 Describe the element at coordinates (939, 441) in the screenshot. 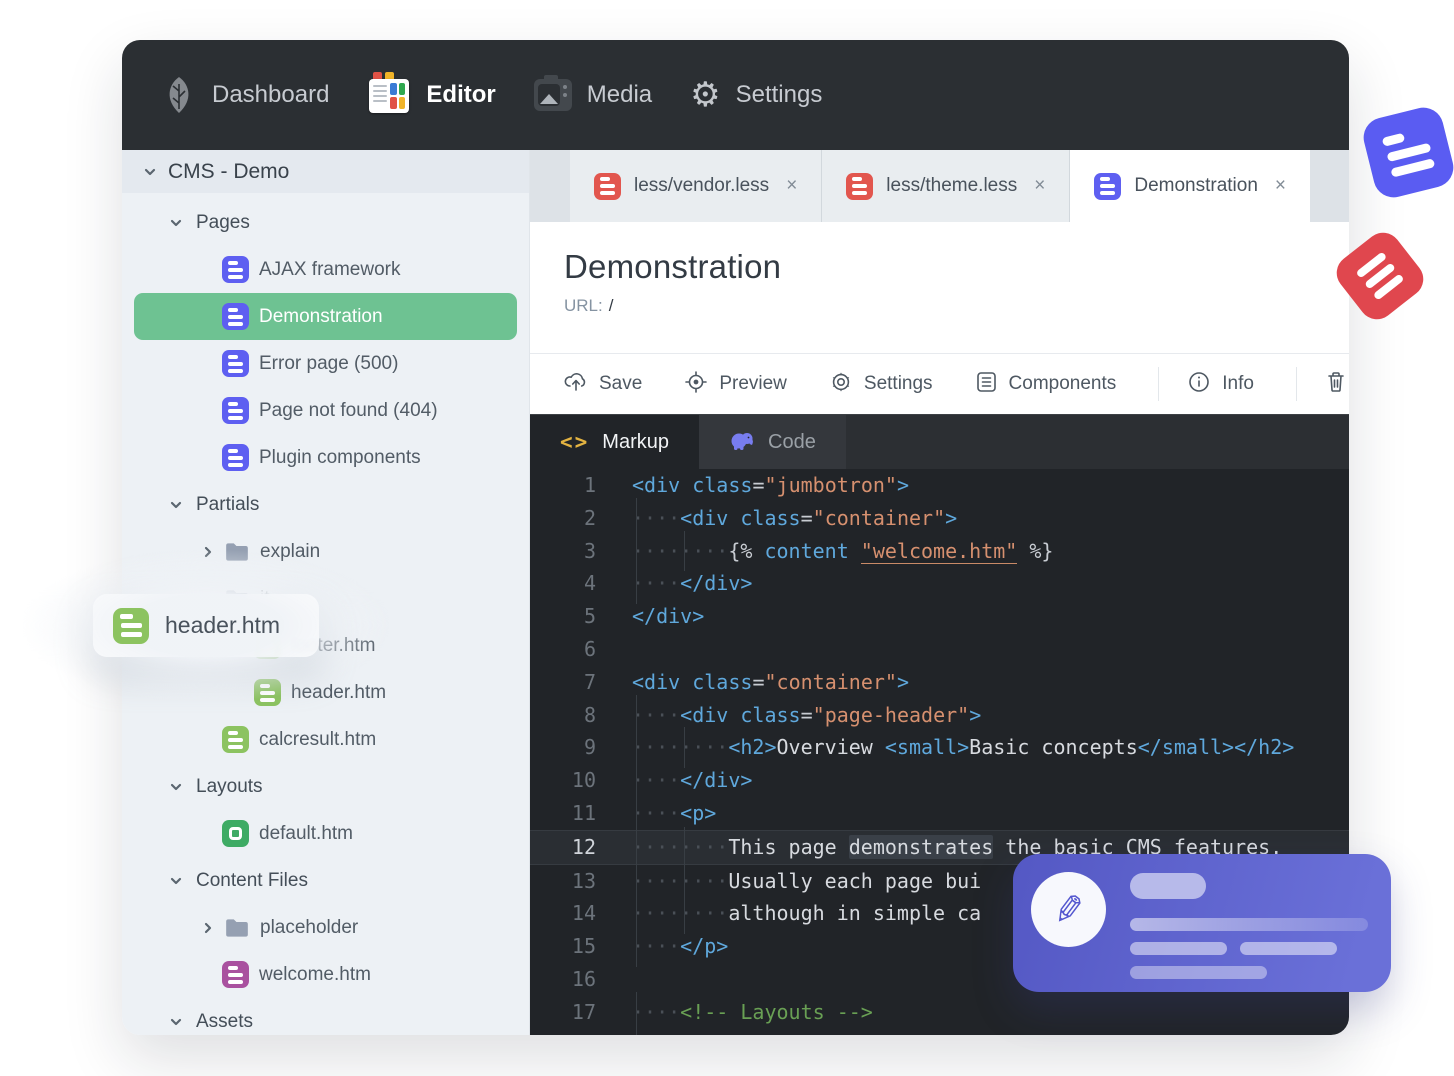

I see `editor-mode-tabs: <> Markup Code` at that location.